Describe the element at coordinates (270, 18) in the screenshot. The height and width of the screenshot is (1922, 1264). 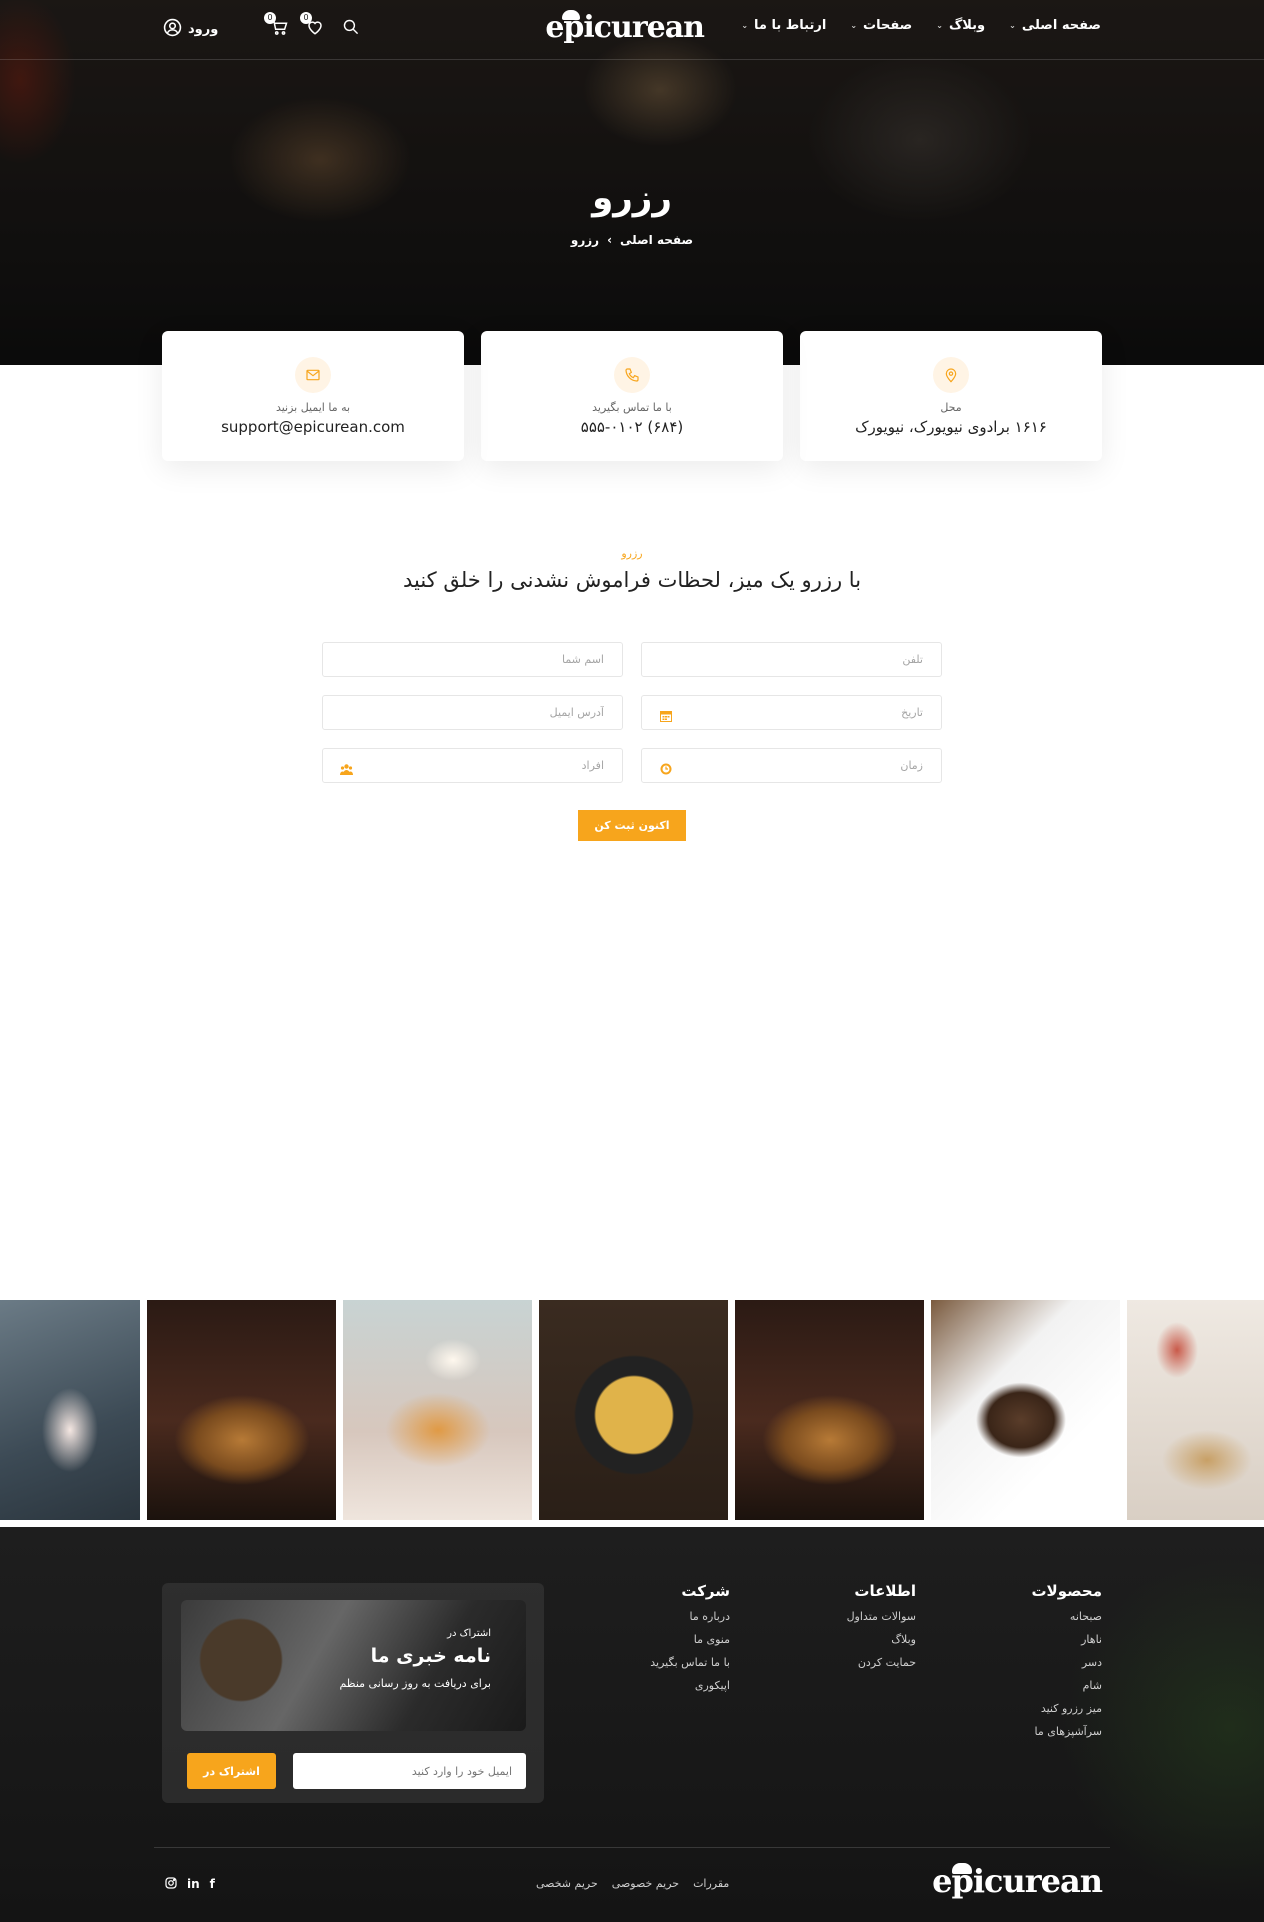
I see `cart-count-badge: 0` at that location.